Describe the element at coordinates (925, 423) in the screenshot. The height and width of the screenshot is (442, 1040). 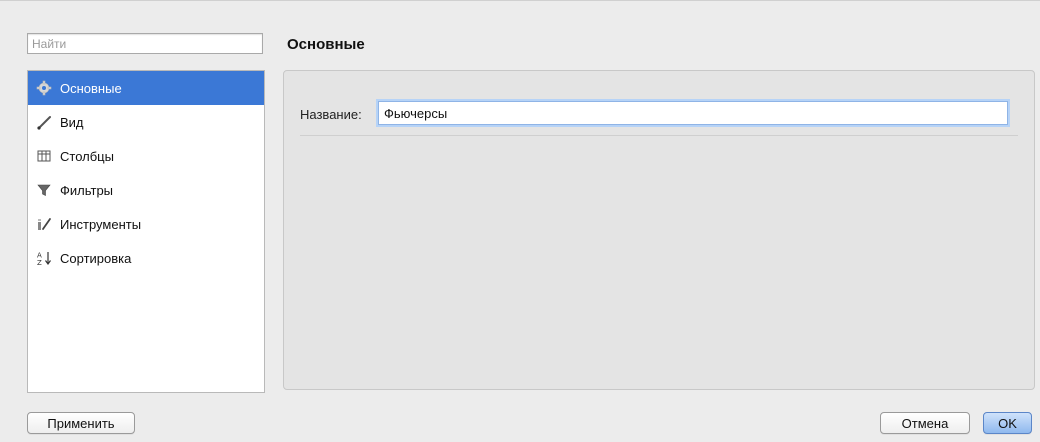
I see `cancel-button: Отмена` at that location.